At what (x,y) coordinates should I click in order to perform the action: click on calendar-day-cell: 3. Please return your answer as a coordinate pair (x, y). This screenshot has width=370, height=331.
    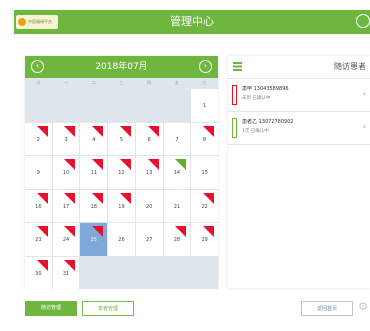
    Looking at the image, I should click on (66, 138).